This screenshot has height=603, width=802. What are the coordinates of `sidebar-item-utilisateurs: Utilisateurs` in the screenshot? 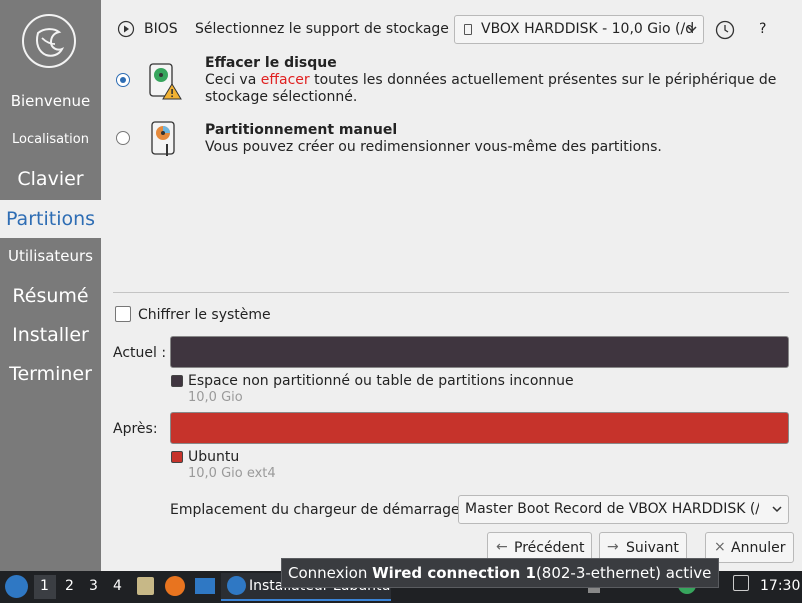 It's located at (50, 257).